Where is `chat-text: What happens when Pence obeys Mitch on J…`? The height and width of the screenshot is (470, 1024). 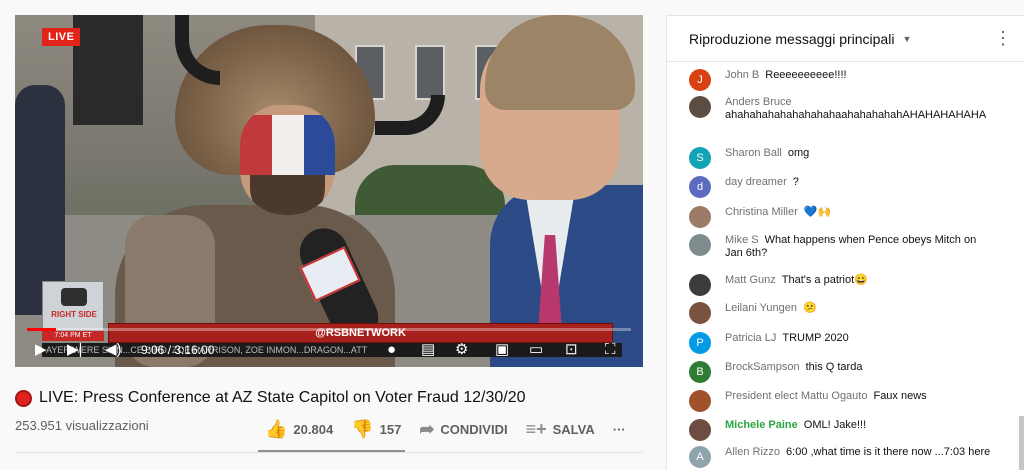 chat-text: What happens when Pence obeys Mitch on J… is located at coordinates (851, 246).